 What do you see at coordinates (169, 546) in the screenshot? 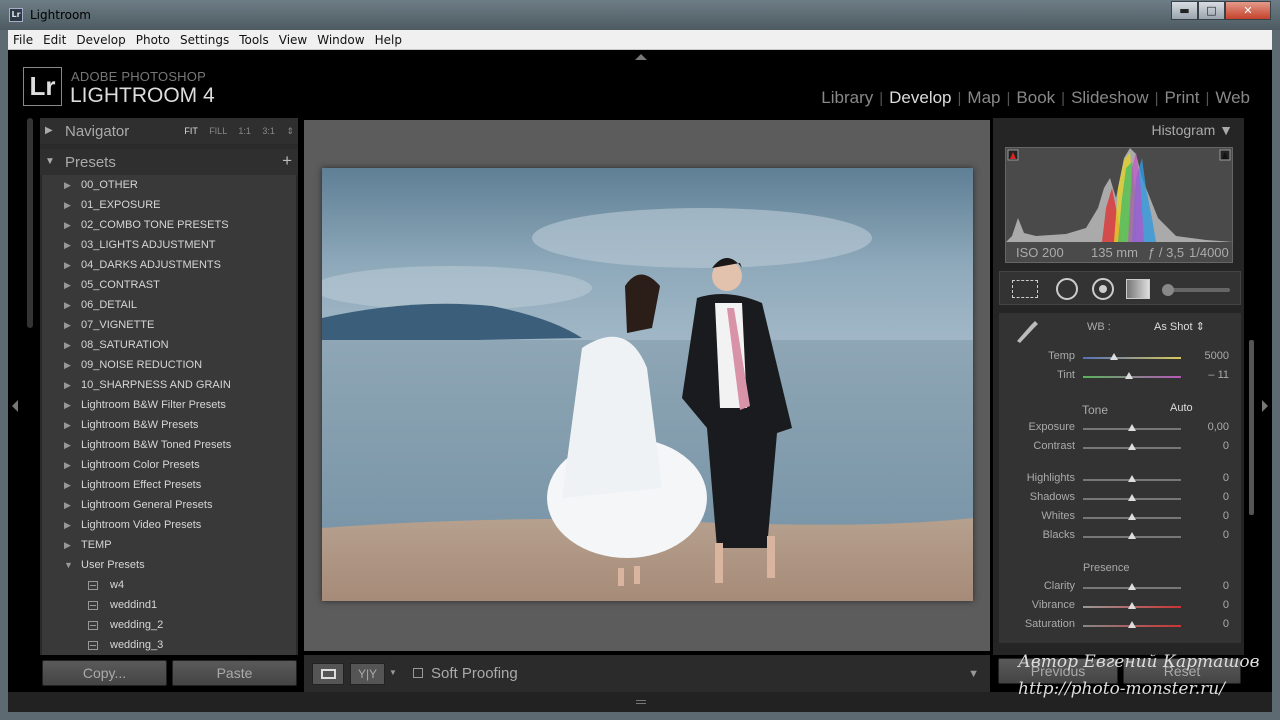
I see `preset-folder: ▶ TEMP` at bounding box center [169, 546].